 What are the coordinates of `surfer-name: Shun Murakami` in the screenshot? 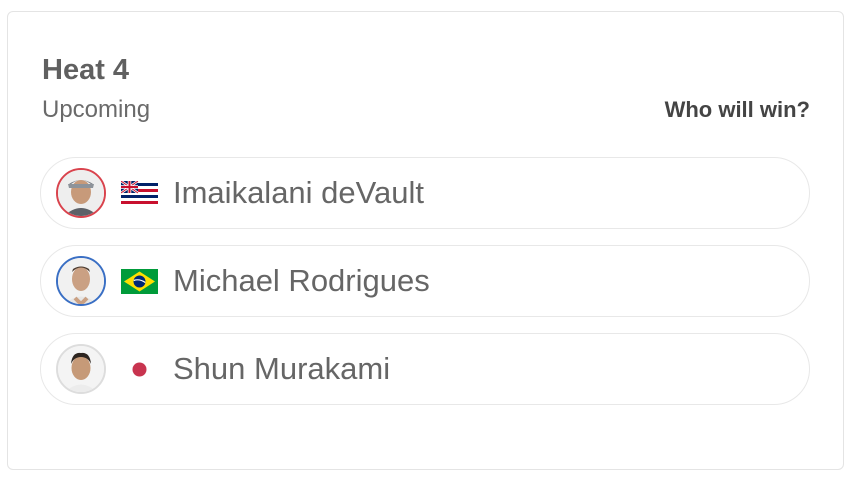 It's located at (282, 368).